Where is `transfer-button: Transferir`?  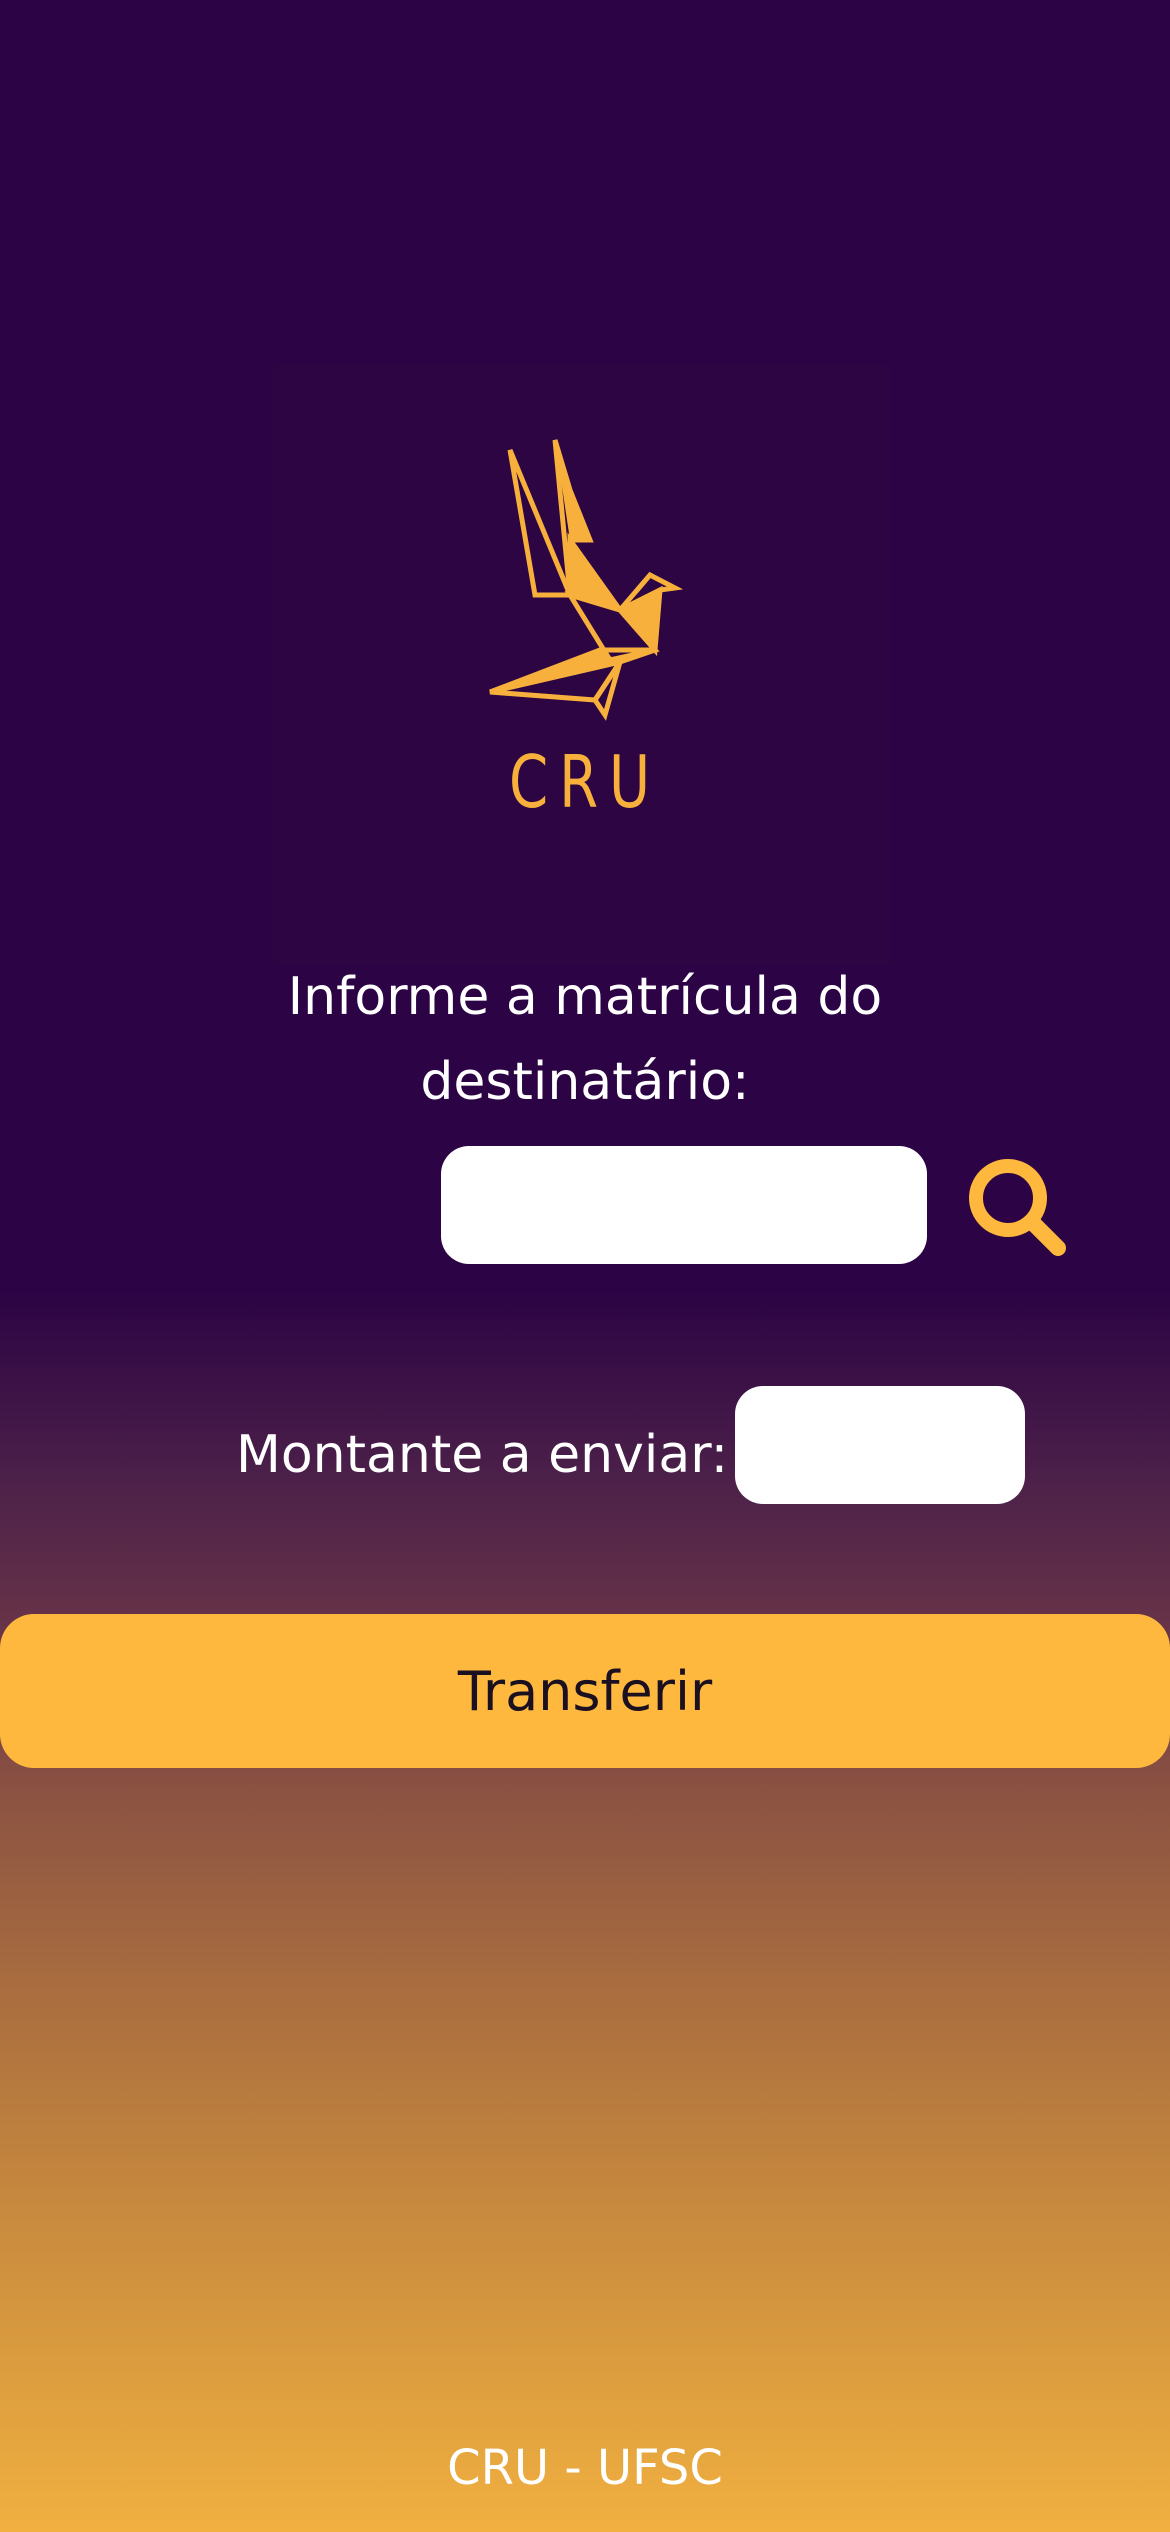
transfer-button: Transferir is located at coordinates (585, 1691).